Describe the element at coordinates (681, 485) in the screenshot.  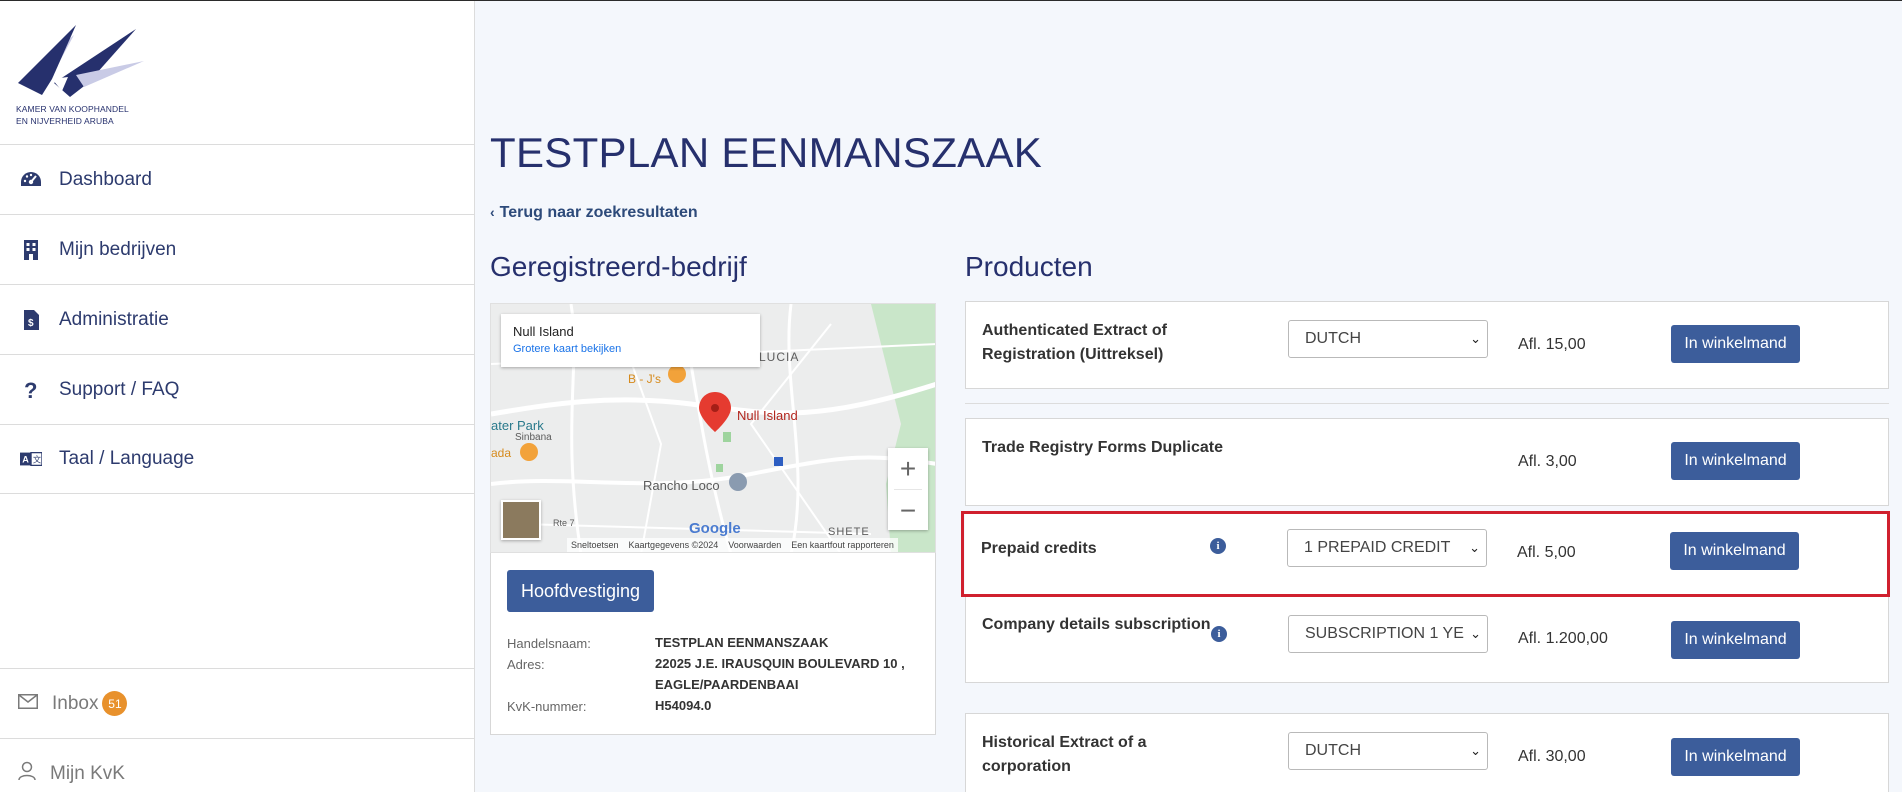
I see `map-label: Rancho Loco` at that location.